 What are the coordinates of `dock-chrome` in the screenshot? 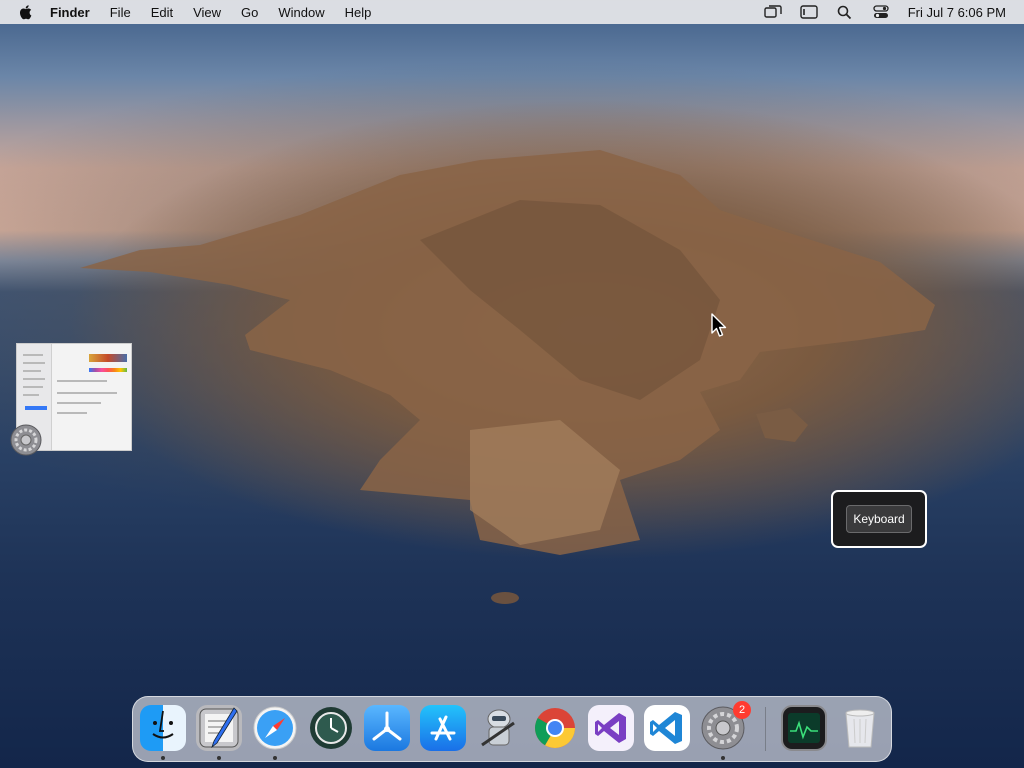 It's located at (555, 728).